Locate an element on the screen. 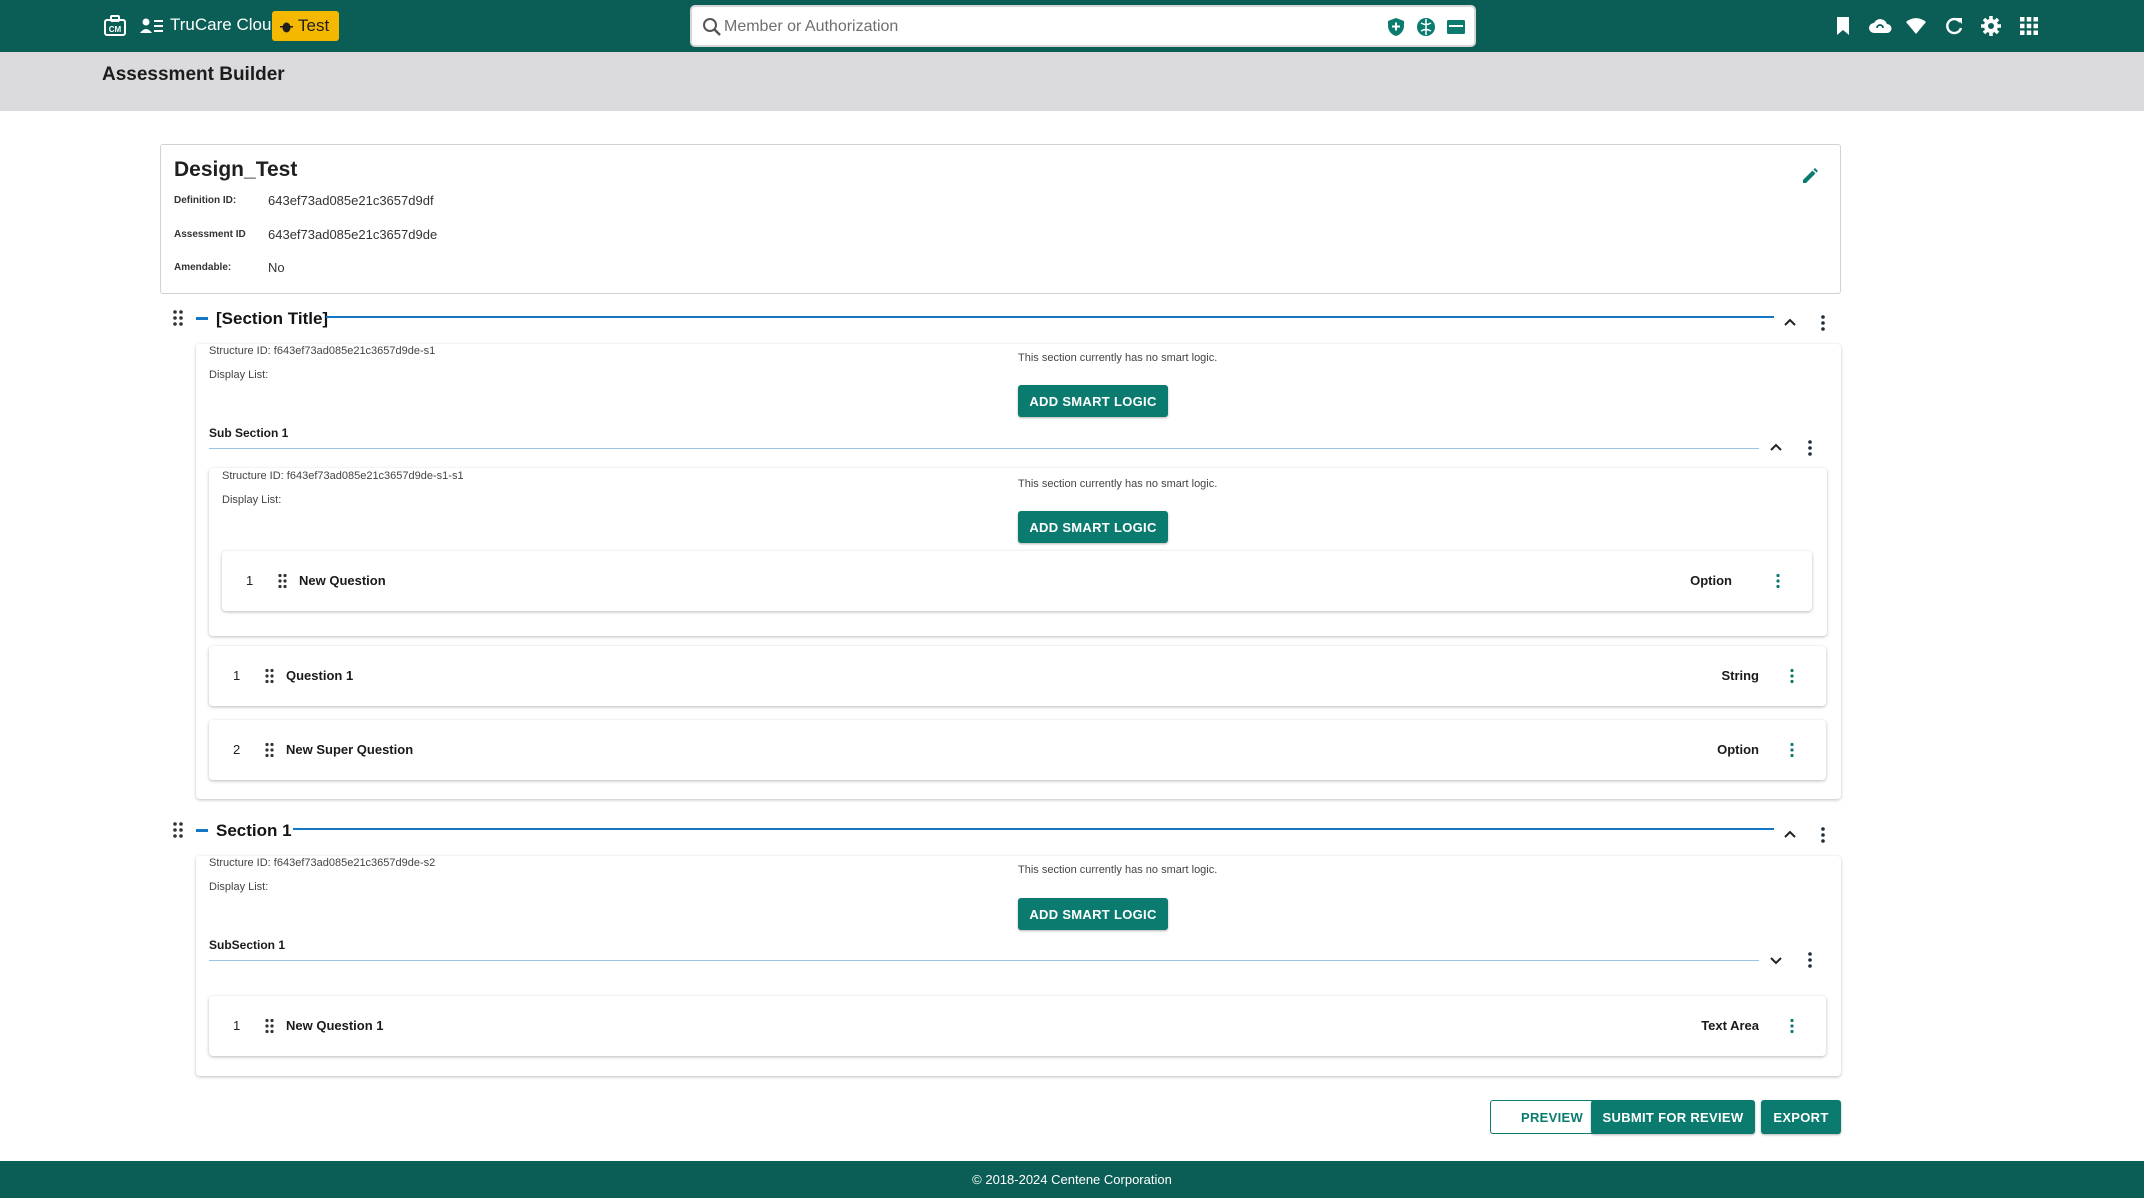 The image size is (2144, 1198). environment-badge: Test is located at coordinates (306, 26).